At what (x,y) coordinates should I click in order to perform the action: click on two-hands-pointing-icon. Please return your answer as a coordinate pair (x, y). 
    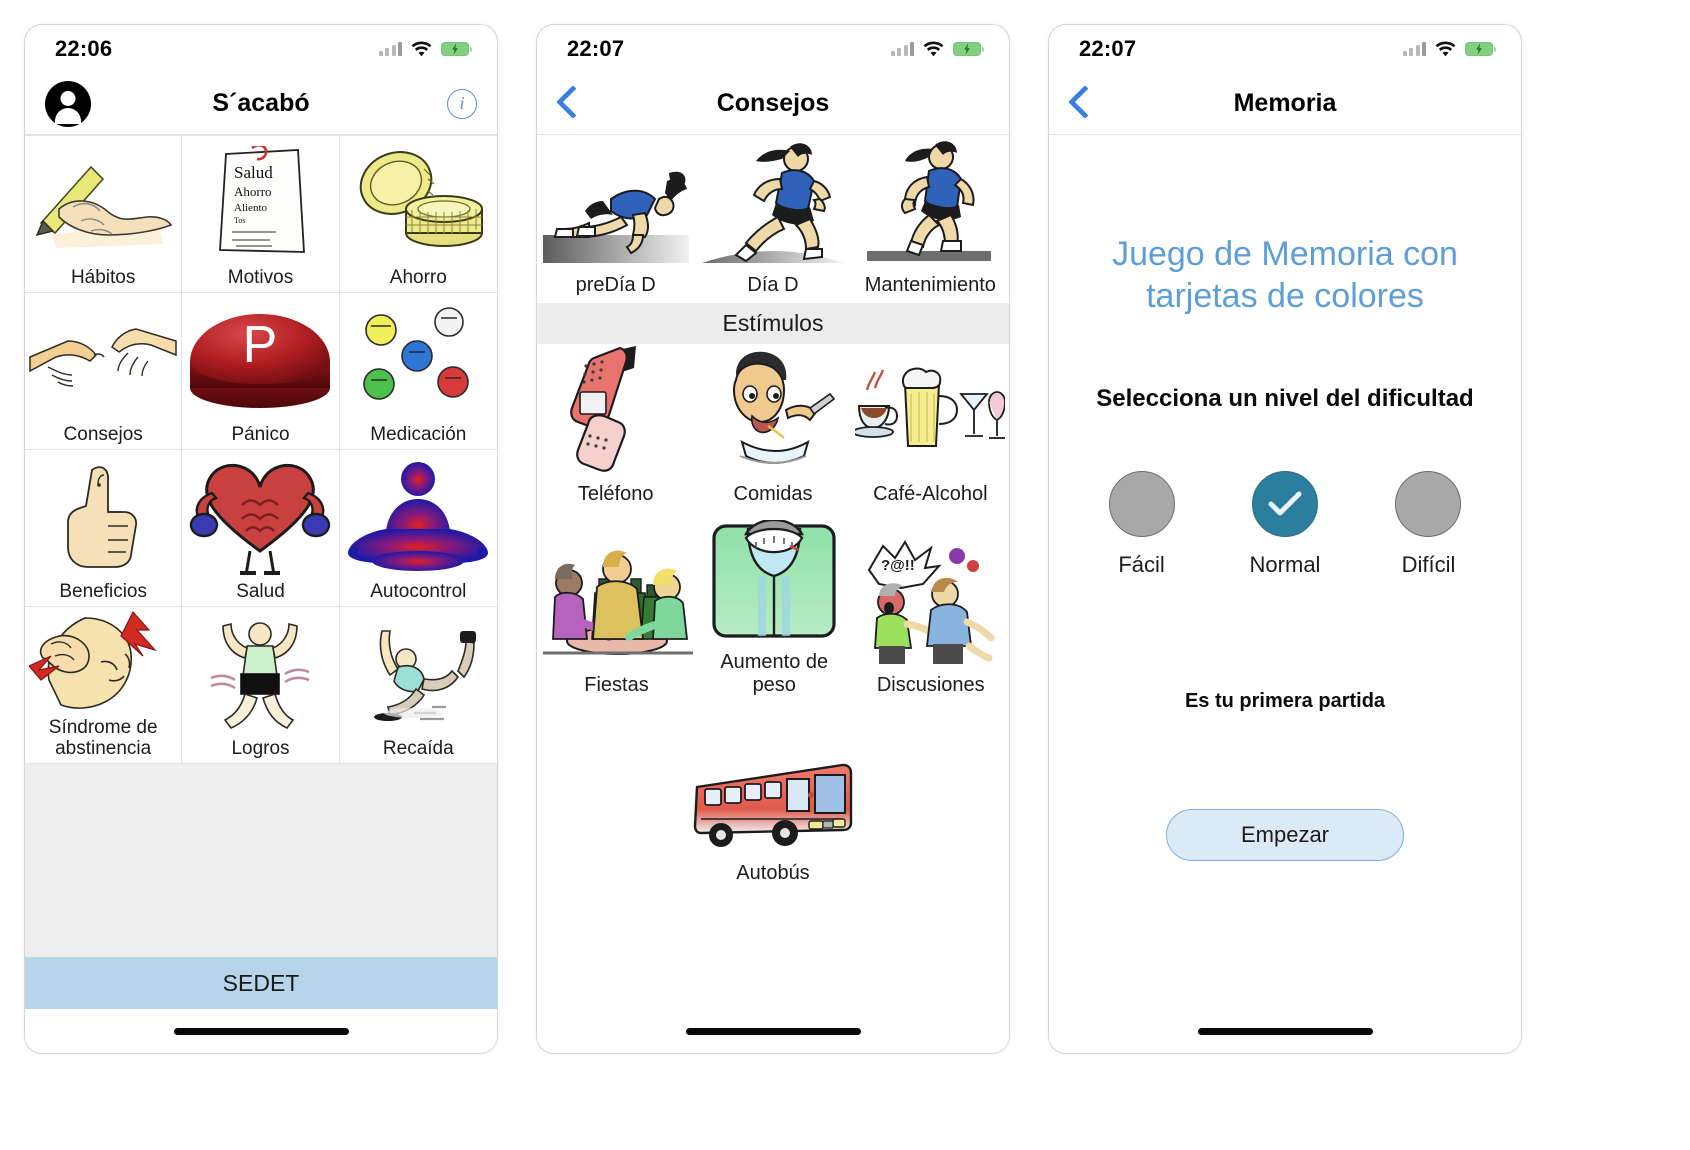
    Looking at the image, I should click on (103, 358).